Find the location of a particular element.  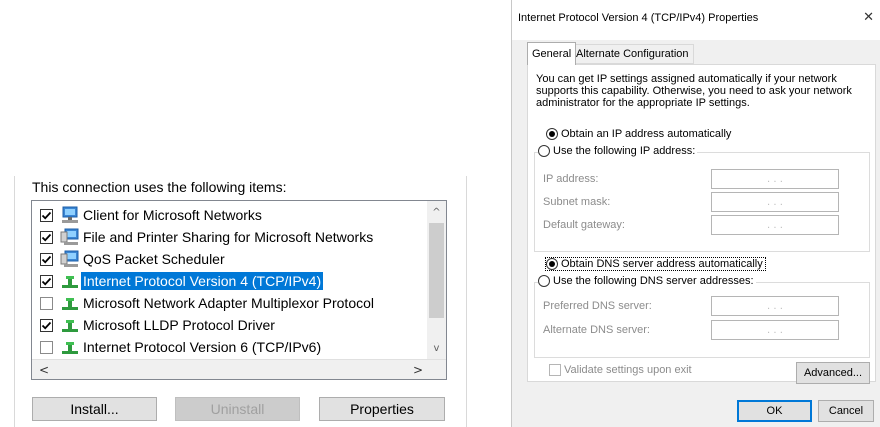

obtain-dns-auto-radio: Obtain DNS server address automatically is located at coordinates (655, 264).